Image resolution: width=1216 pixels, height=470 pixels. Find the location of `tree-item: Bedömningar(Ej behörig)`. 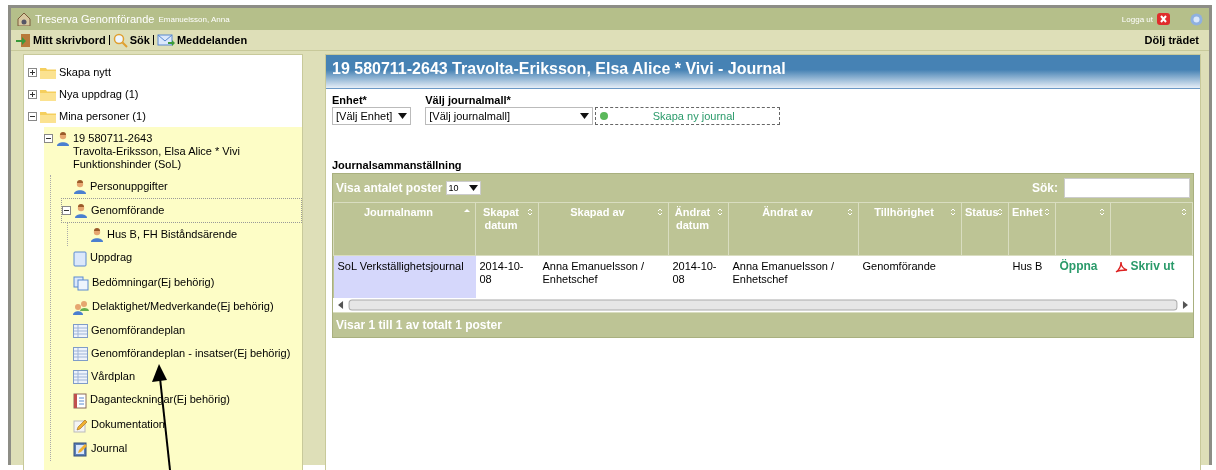

tree-item: Bedömningar(Ej behörig) is located at coordinates (181, 283).